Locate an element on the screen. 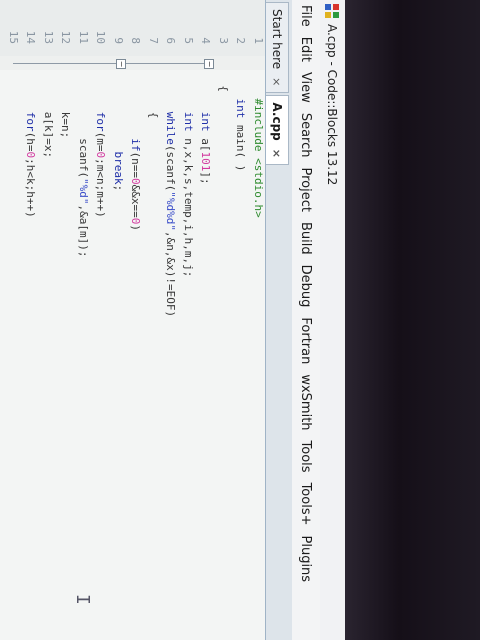  menu-view: View is located at coordinates (306, 87).